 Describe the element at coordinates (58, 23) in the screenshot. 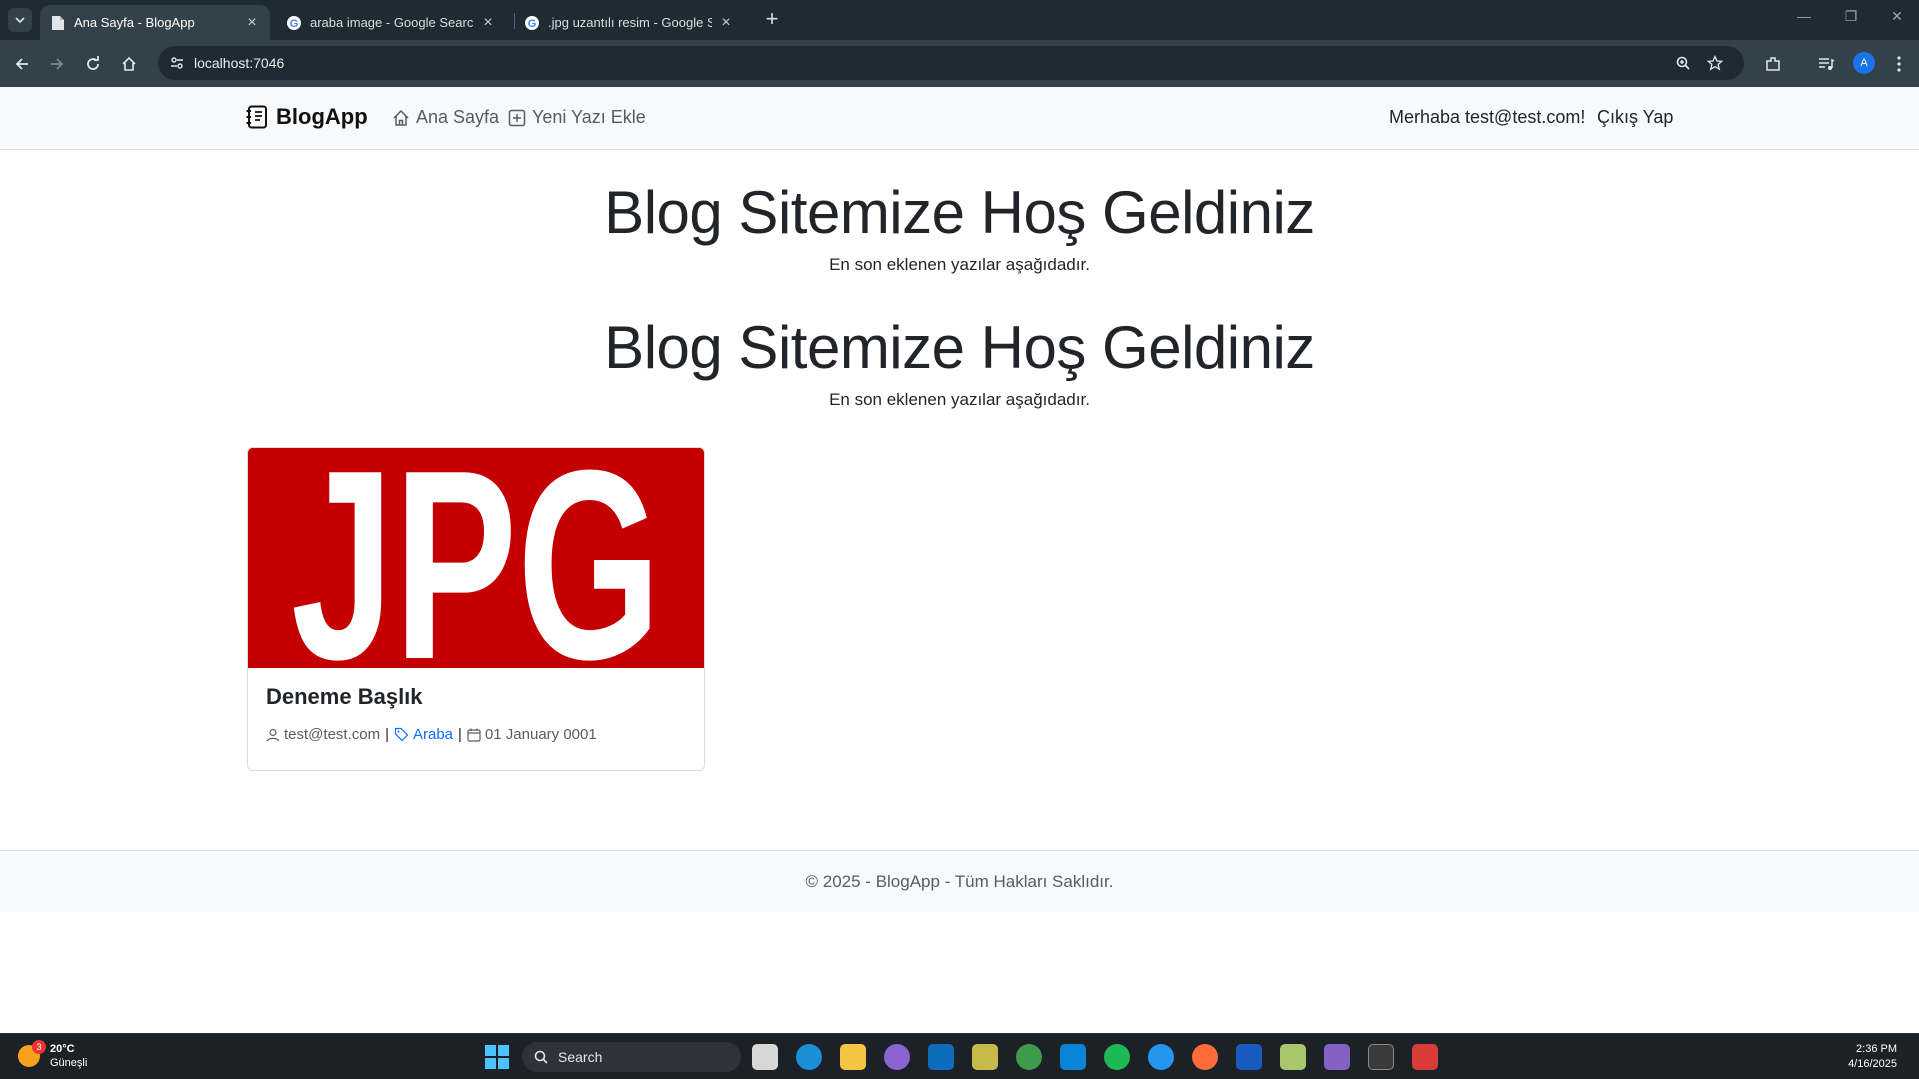

I see `page-icon` at that location.